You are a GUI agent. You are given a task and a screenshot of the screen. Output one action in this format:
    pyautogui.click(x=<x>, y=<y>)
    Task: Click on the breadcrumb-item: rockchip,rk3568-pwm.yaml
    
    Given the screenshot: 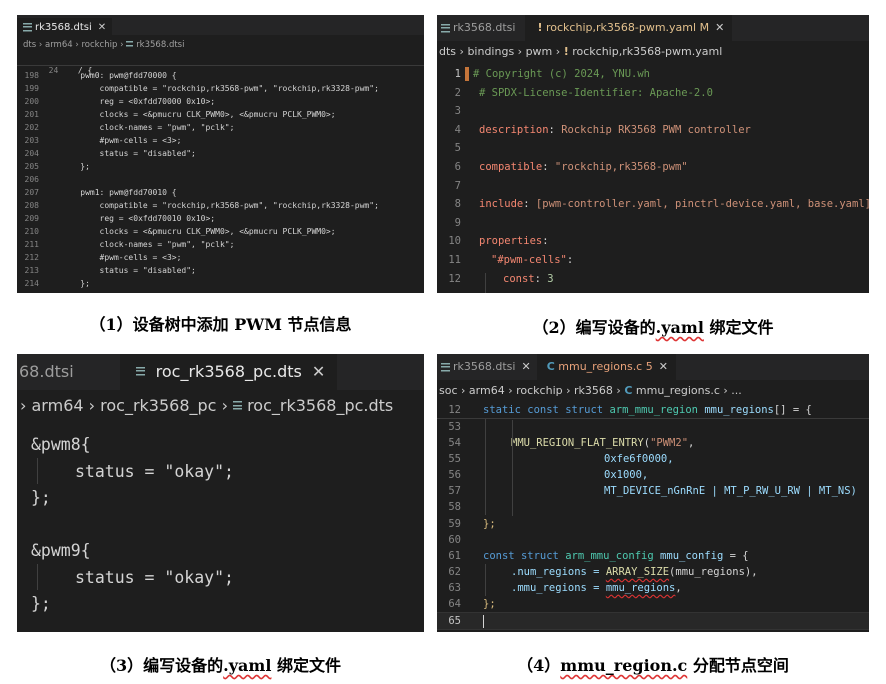 What is the action you would take?
    pyautogui.click(x=647, y=51)
    